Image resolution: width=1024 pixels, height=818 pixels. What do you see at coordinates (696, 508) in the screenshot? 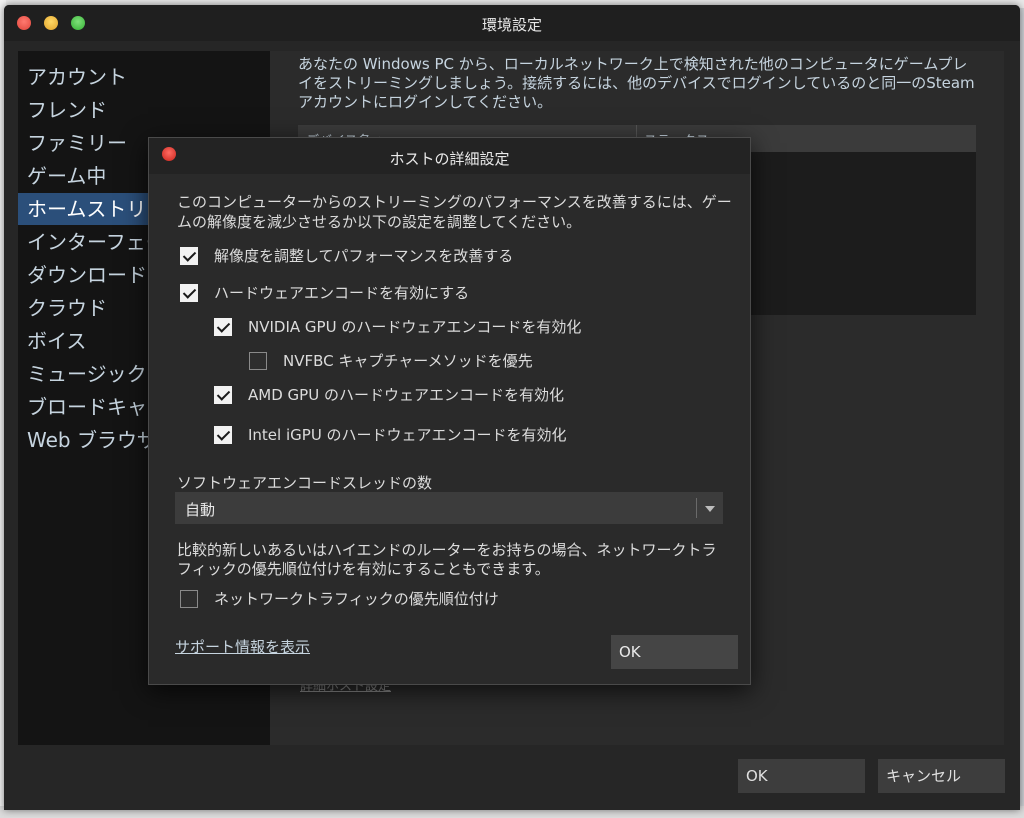
I see `select-divider` at bounding box center [696, 508].